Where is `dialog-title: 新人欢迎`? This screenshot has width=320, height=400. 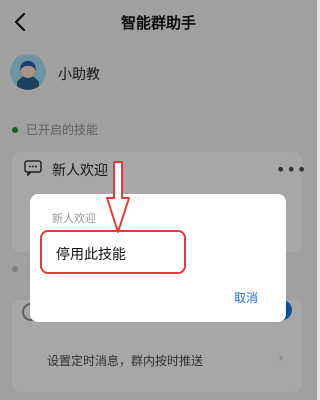 dialog-title: 新人欢迎 is located at coordinates (74, 218).